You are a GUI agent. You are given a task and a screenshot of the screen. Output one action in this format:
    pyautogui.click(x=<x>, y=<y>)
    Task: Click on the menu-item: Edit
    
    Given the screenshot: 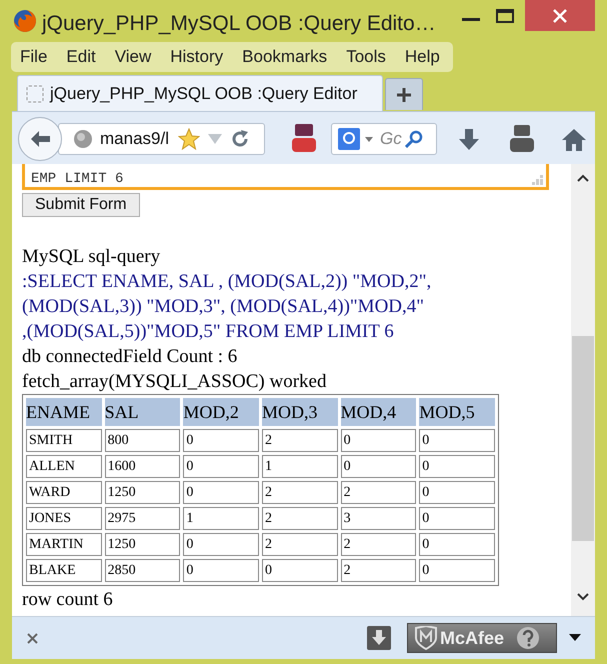 What is the action you would take?
    pyautogui.click(x=81, y=57)
    